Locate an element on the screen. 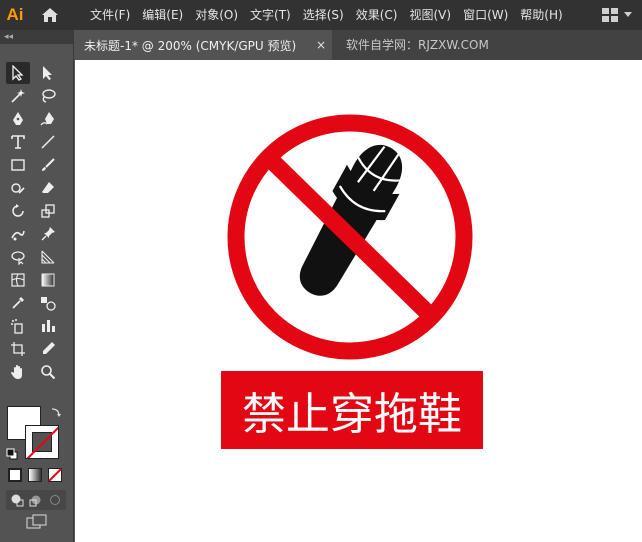  pin-tool-icon is located at coordinates (48, 234).